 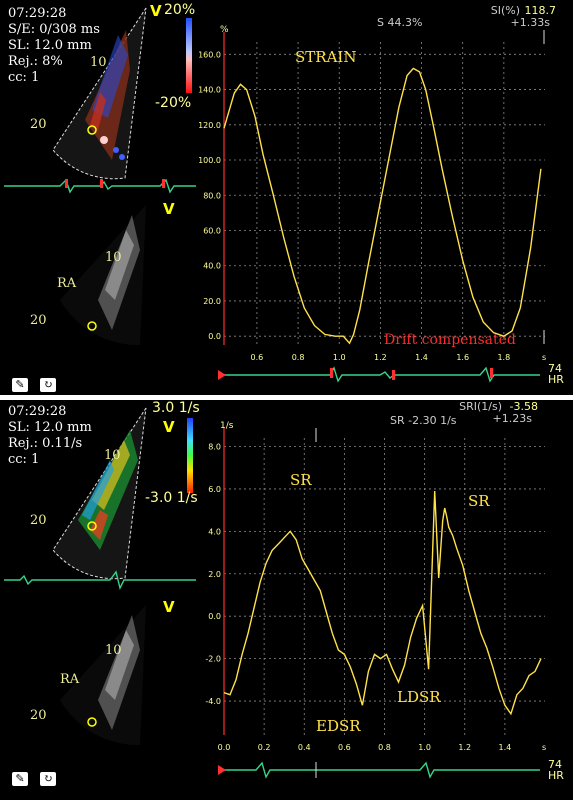 What do you see at coordinates (214, 574) in the screenshot?
I see `y-tick-label: 2.0` at bounding box center [214, 574].